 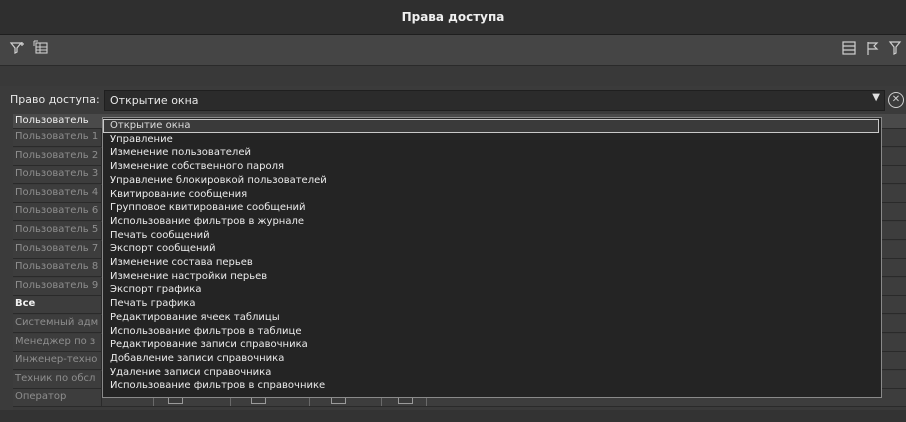 I want to click on dropdown-item: Изменение пользователей, so click(x=491, y=153).